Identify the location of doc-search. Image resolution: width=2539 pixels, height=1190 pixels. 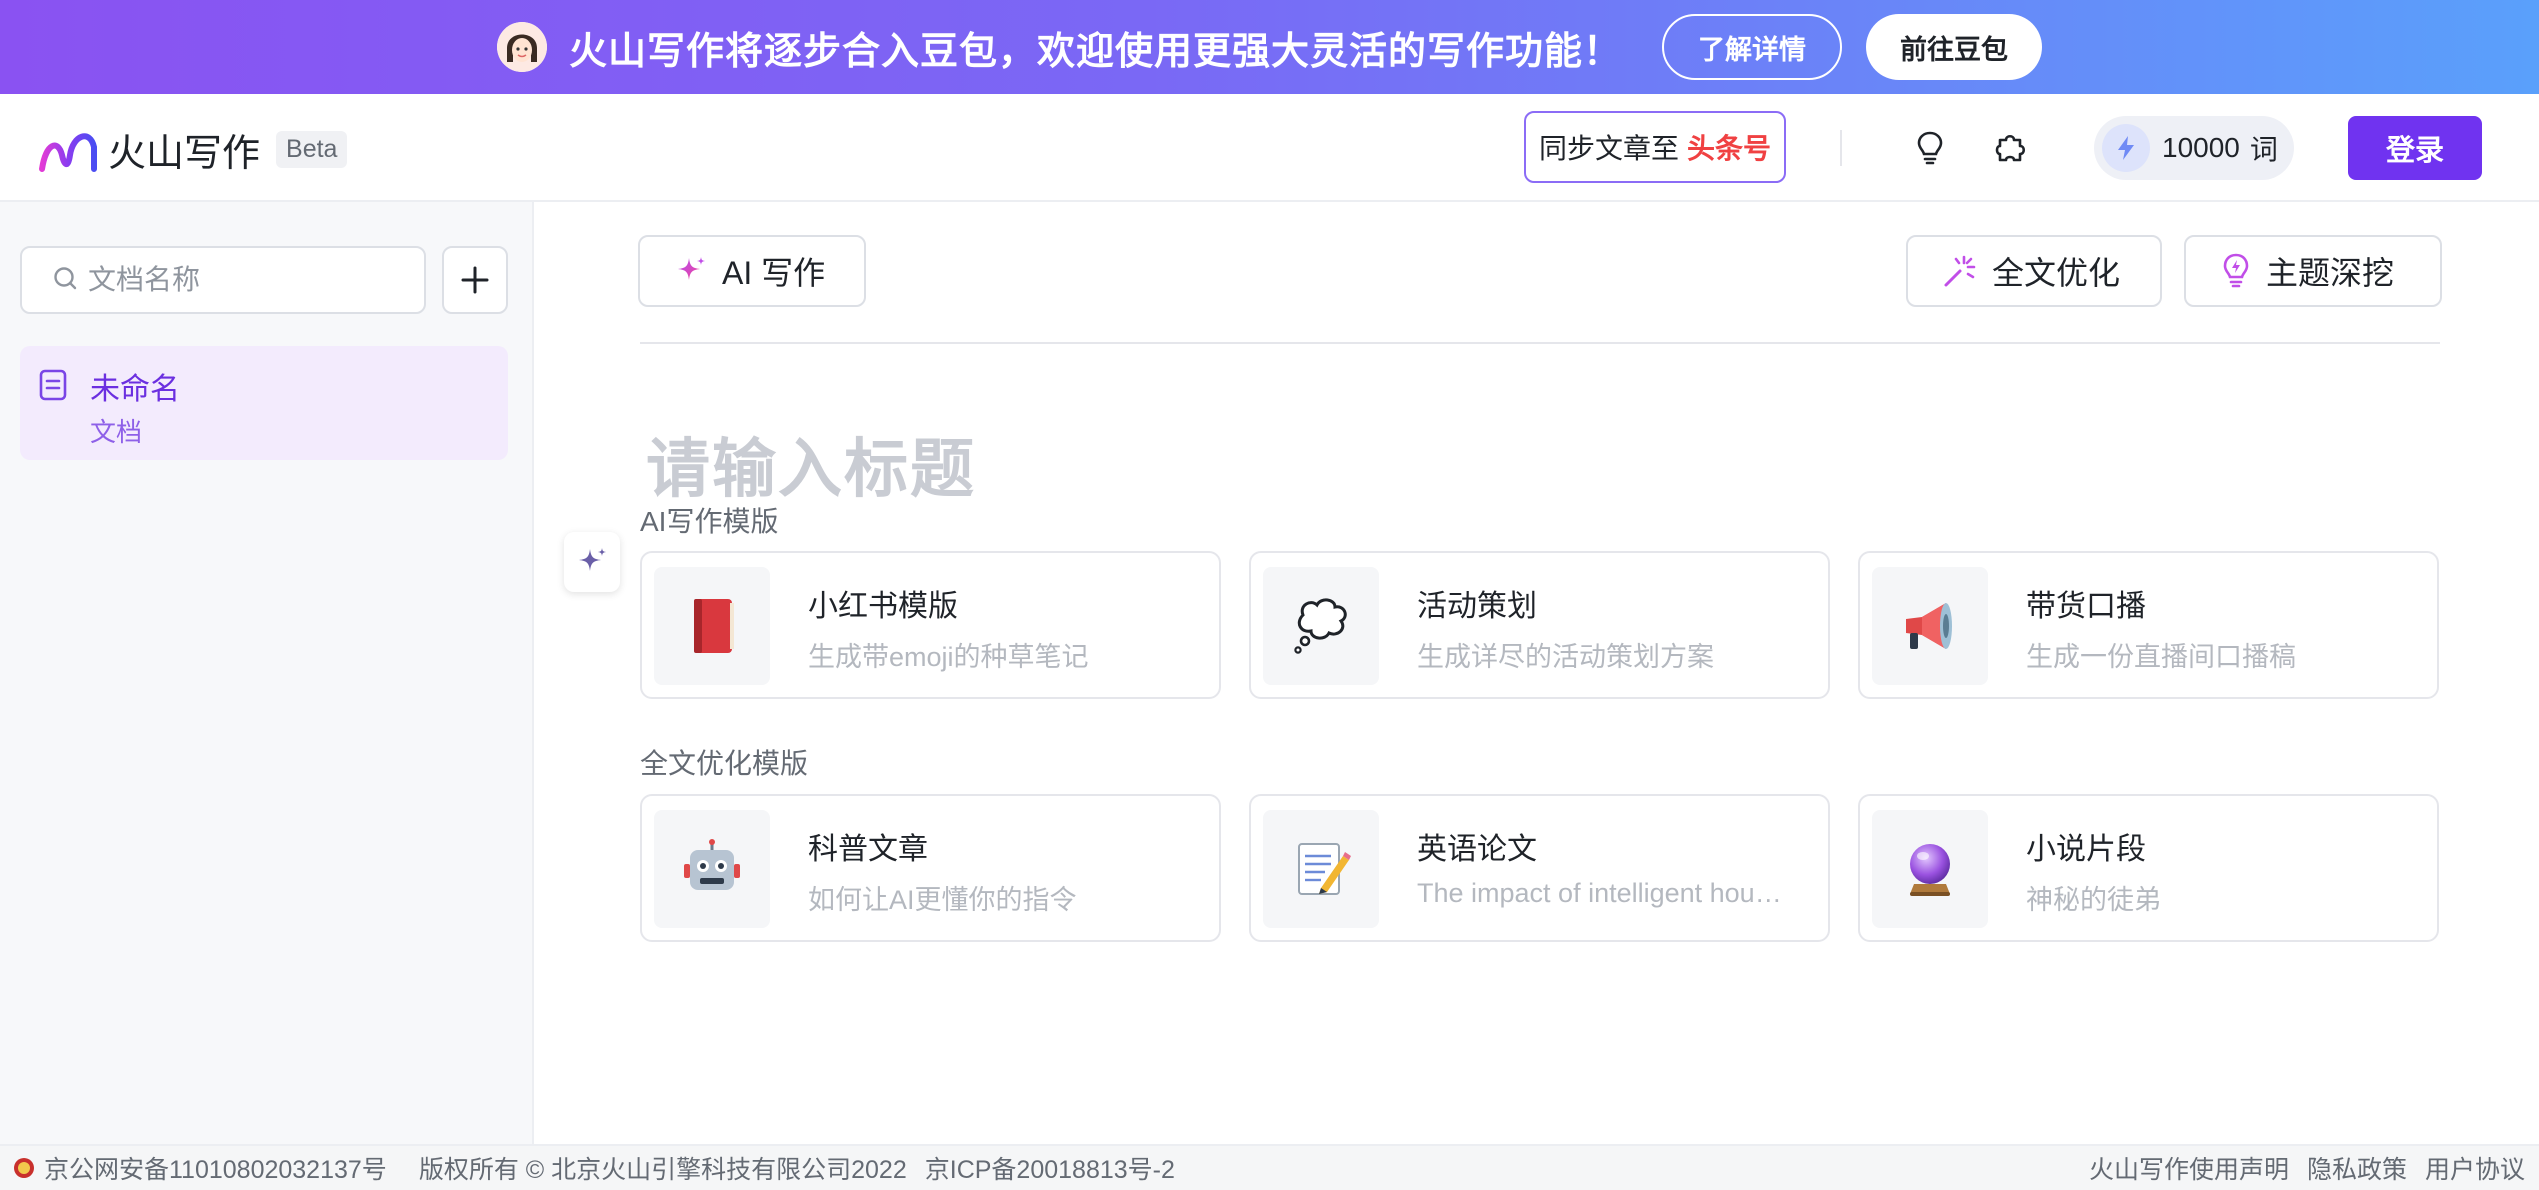
(223, 280).